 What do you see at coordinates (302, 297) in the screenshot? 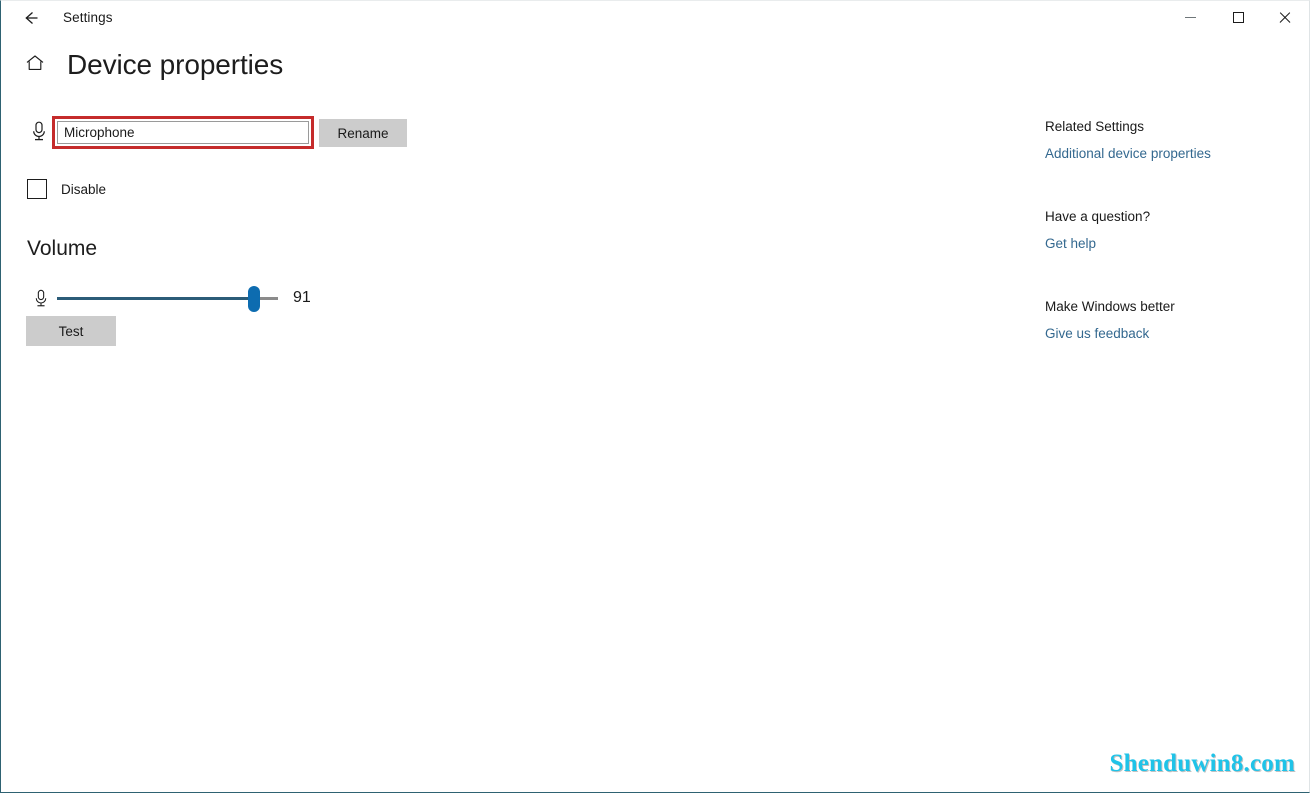
I see `volume-value: 91` at bounding box center [302, 297].